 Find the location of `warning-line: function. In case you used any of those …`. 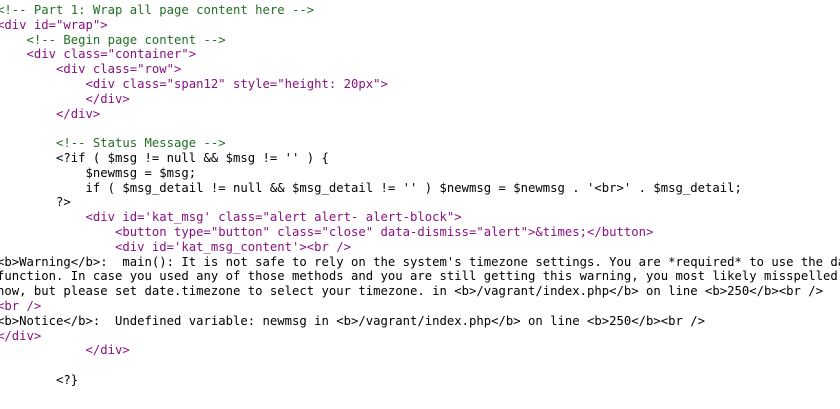

warning-line: function. In case you used any of those … is located at coordinates (419, 276).